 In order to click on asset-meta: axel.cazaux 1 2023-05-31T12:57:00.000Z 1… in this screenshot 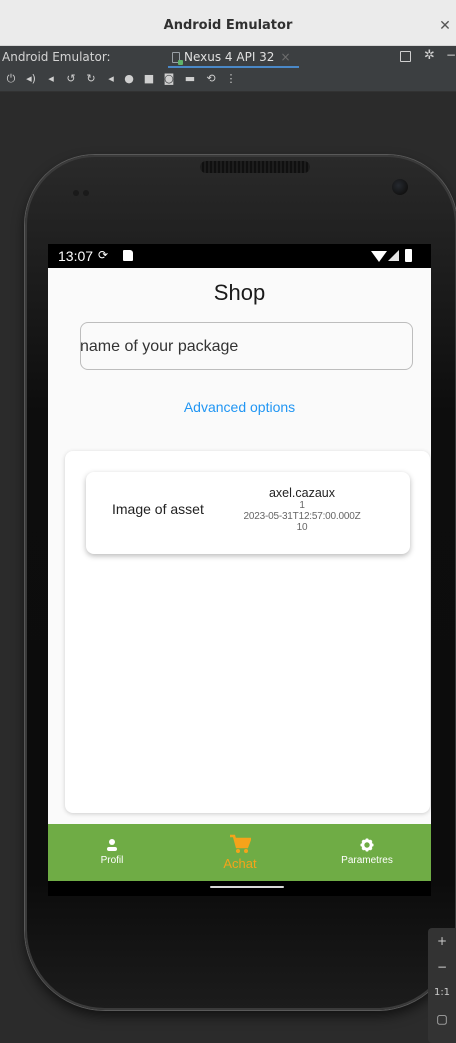, I will do `click(302, 509)`.